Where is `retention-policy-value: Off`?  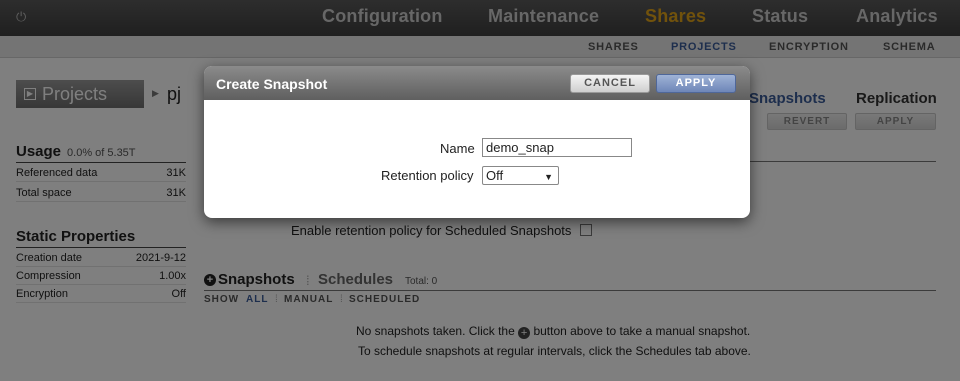 retention-policy-value: Off is located at coordinates (495, 175).